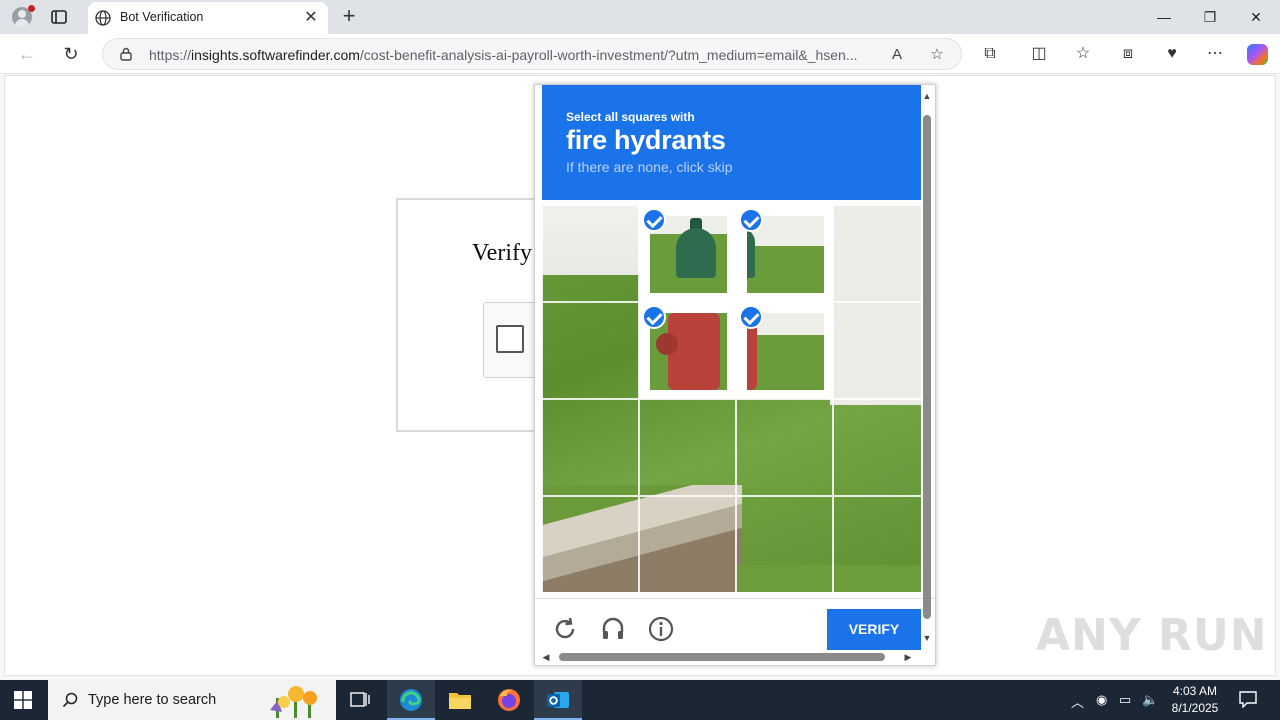 This screenshot has height=720, width=1280. I want to click on meet-now-icon: ◉, so click(1101, 700).